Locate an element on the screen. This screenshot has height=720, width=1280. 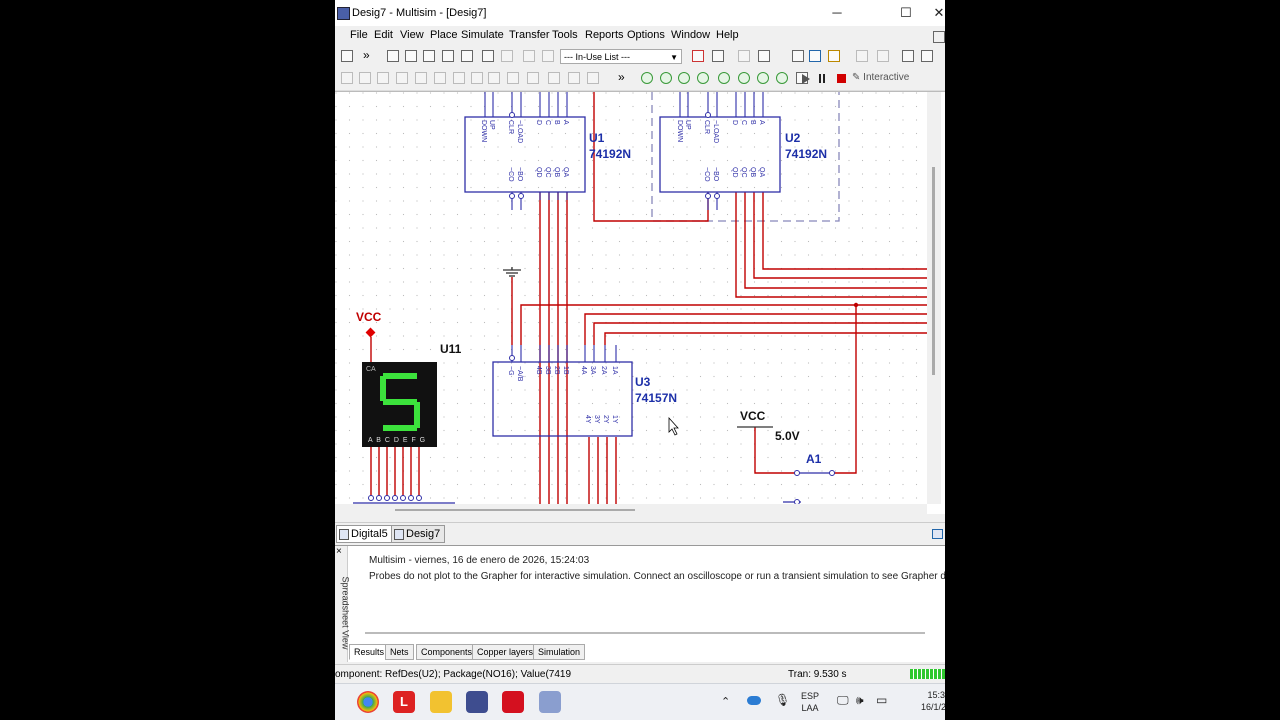
copy-icon is located at coordinates (548, 56).